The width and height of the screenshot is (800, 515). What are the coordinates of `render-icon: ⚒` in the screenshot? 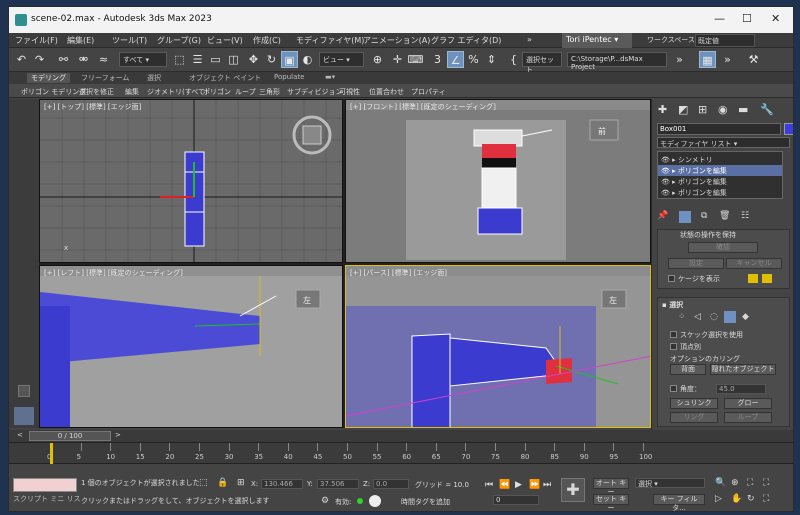 It's located at (753, 59).